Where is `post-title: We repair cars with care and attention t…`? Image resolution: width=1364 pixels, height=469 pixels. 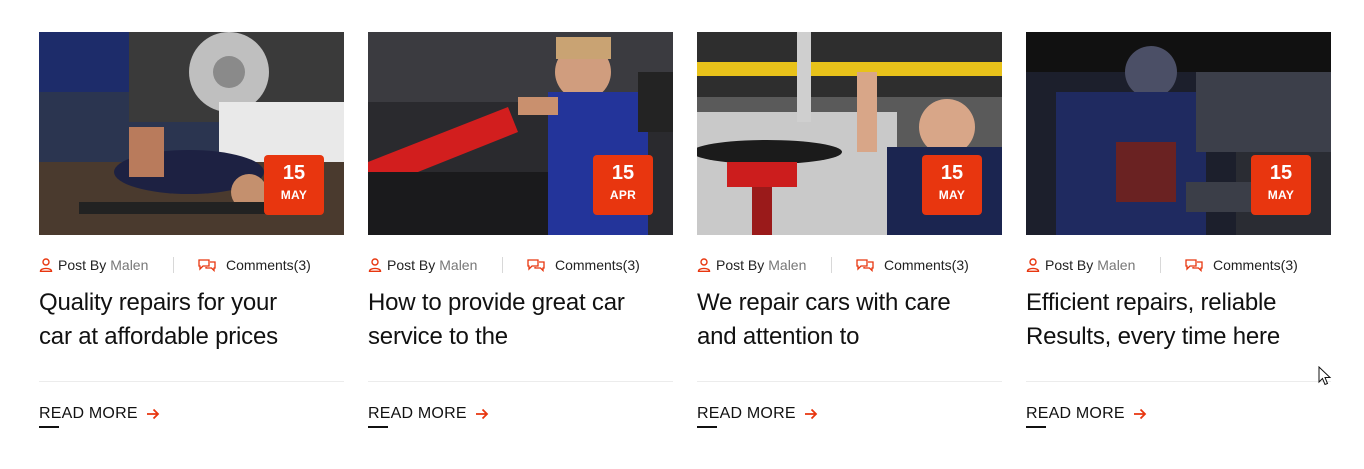 post-title: We repair cars with care and attention t… is located at coordinates (849, 320).